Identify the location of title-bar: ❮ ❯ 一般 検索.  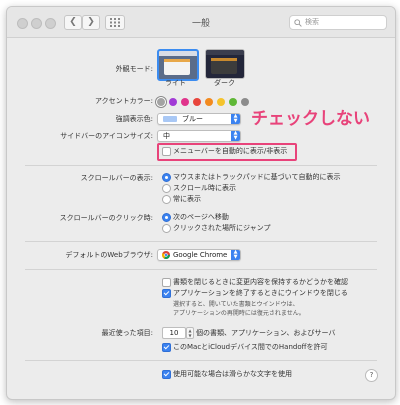
(201, 22).